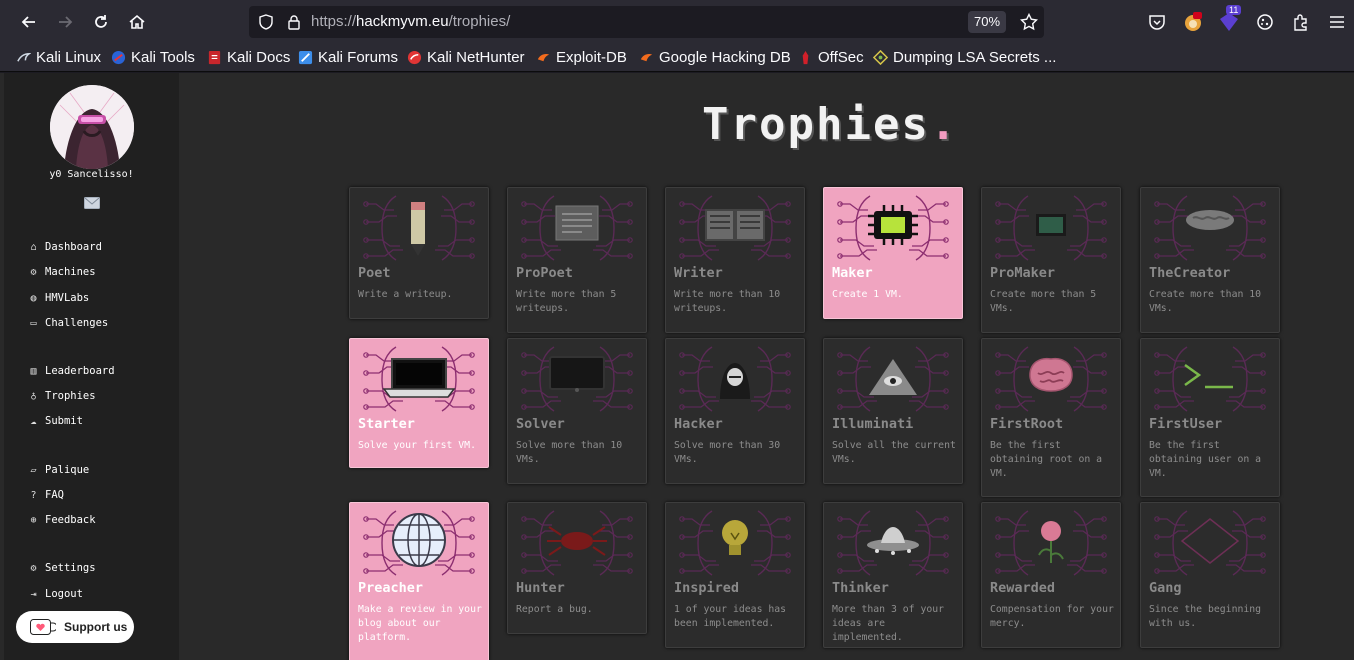 This screenshot has height=660, width=1354. I want to click on url-scheme: https://, so click(334, 21).